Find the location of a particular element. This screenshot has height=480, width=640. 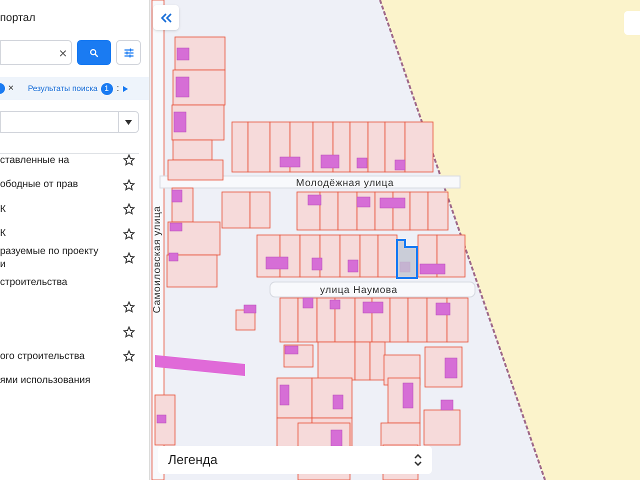

filter-button is located at coordinates (128, 52).